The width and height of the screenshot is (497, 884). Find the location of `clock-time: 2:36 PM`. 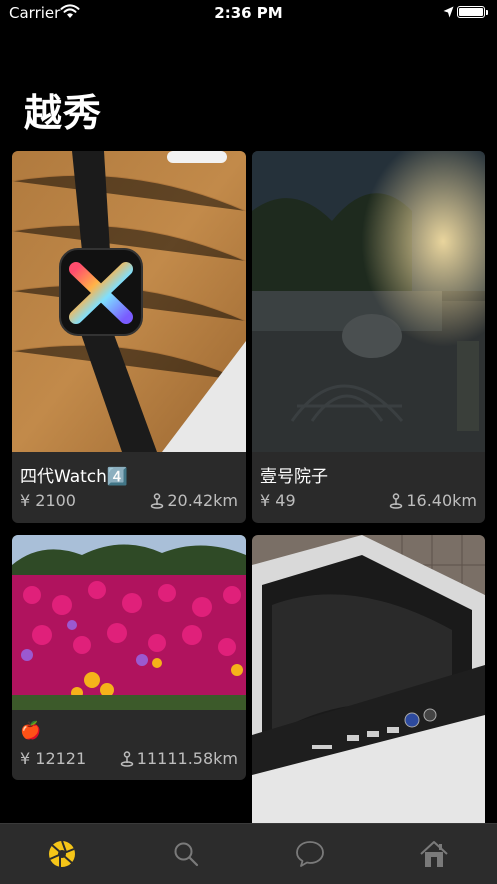

clock-time: 2:36 PM is located at coordinates (248, 13).